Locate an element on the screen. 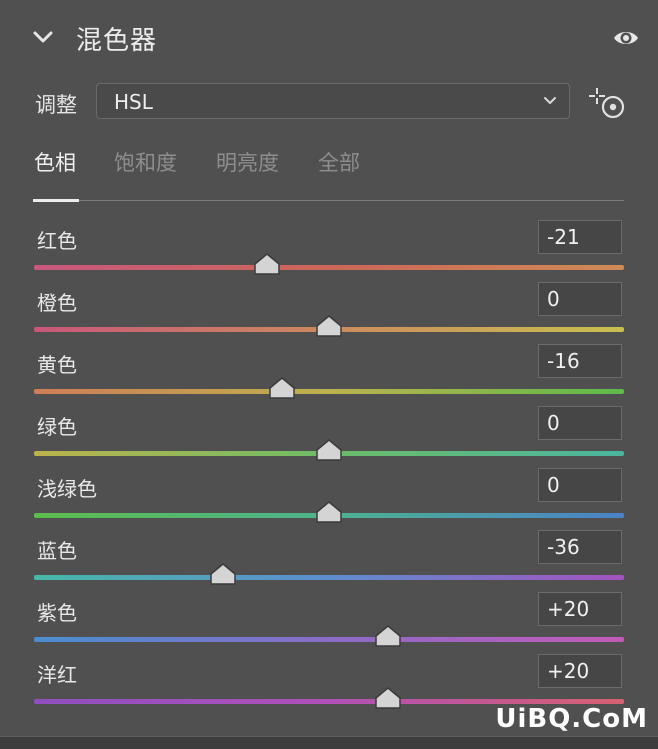  targeted-adjustment-icon is located at coordinates (607, 104).